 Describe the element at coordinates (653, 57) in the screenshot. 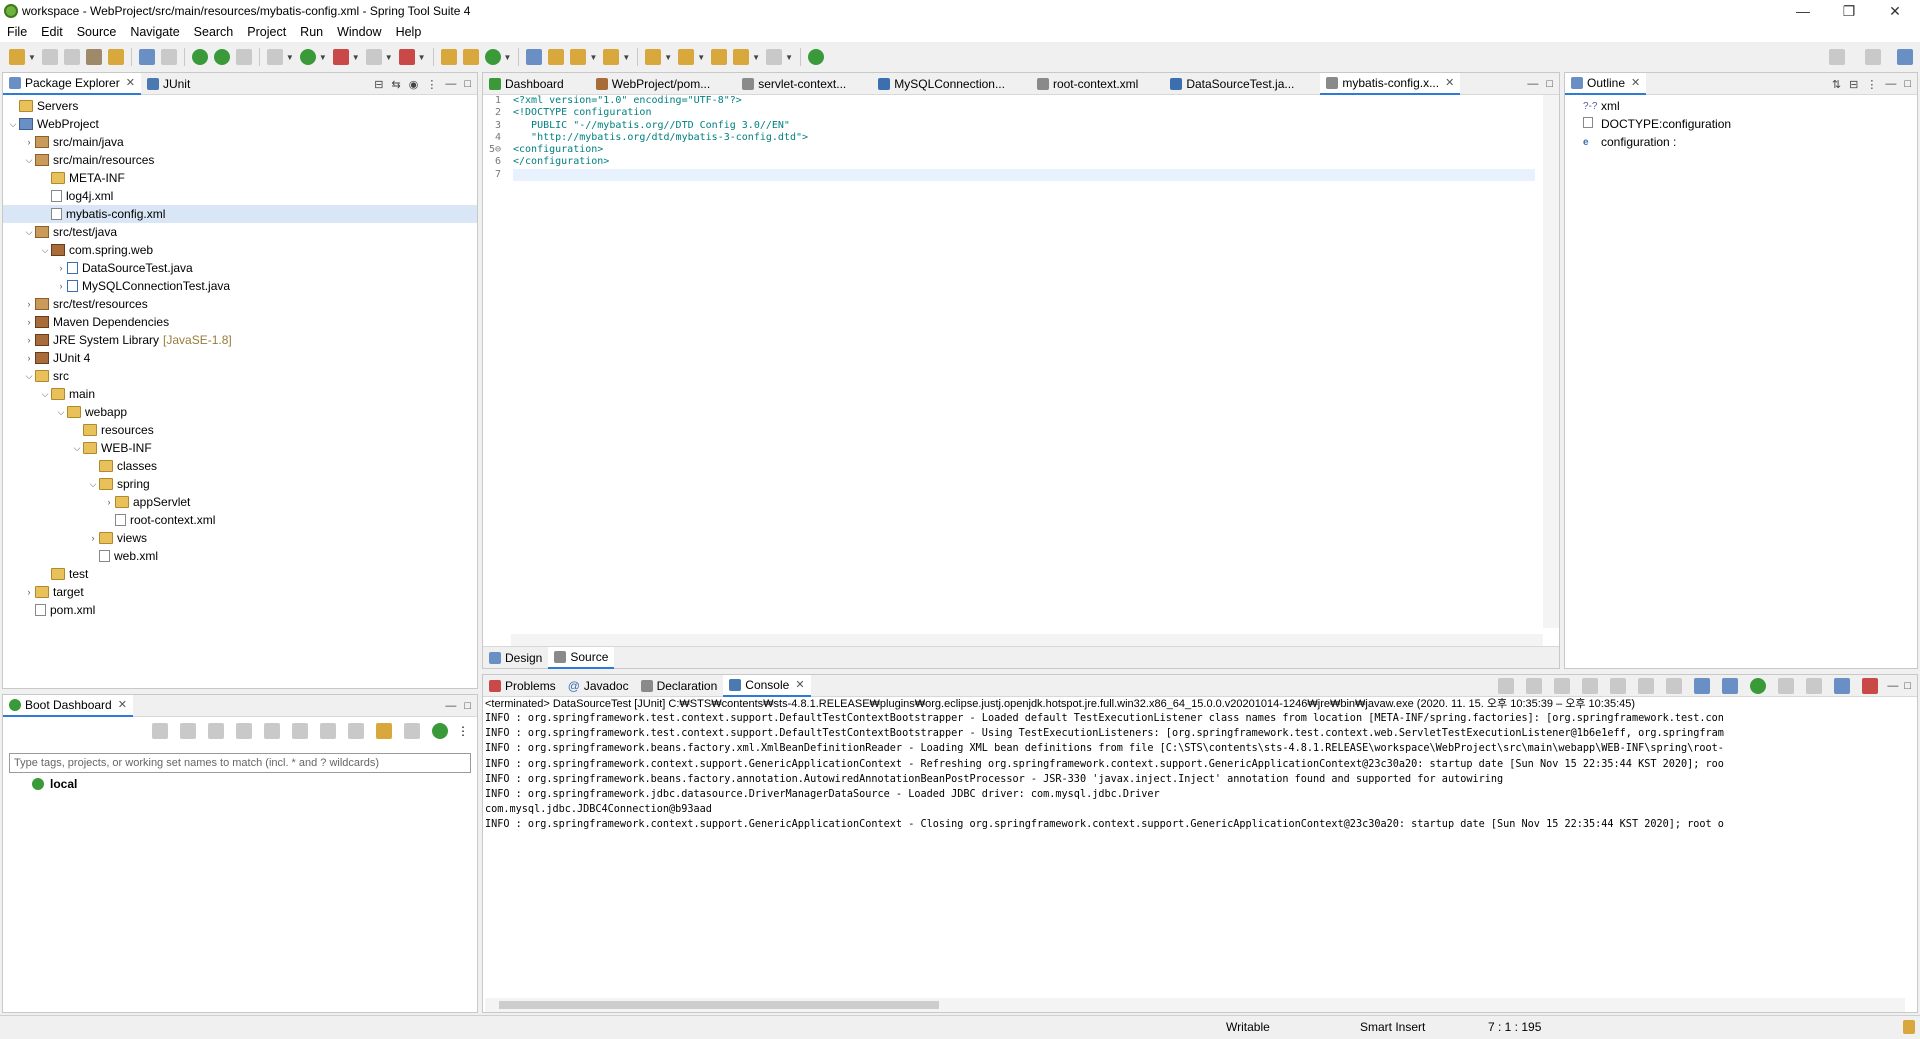

I see `next-annotation-icon` at that location.